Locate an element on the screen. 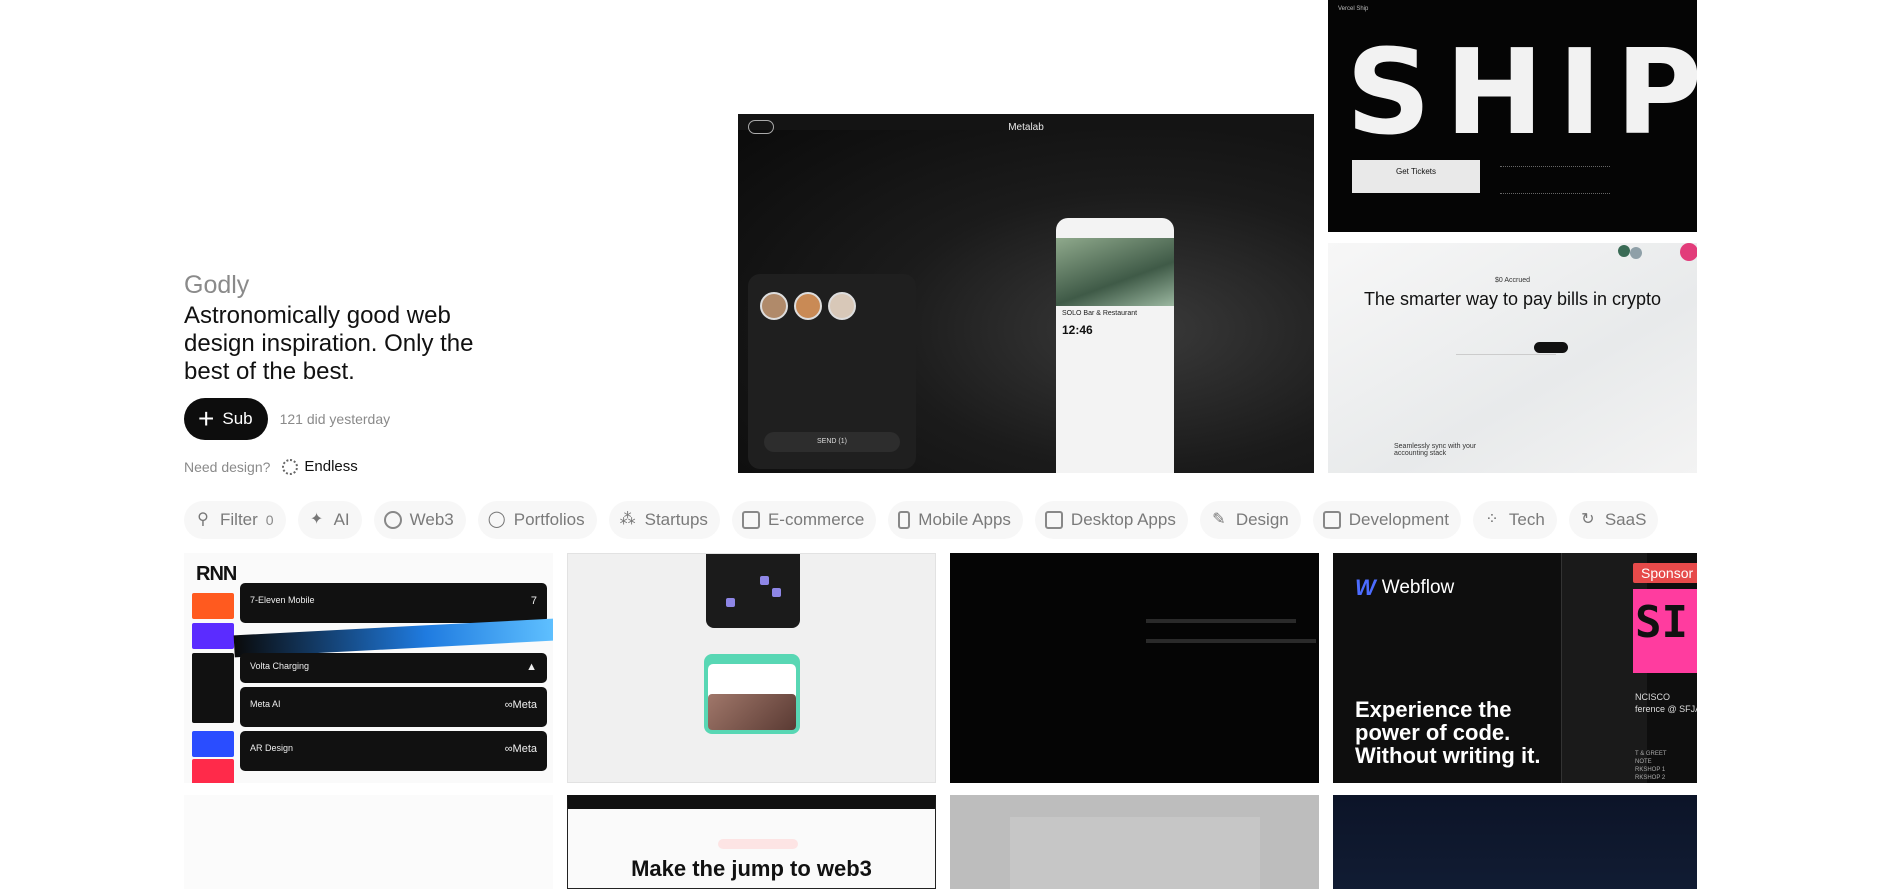 The width and height of the screenshot is (1877, 889). filter-chip-label: Startups is located at coordinates (676, 519).